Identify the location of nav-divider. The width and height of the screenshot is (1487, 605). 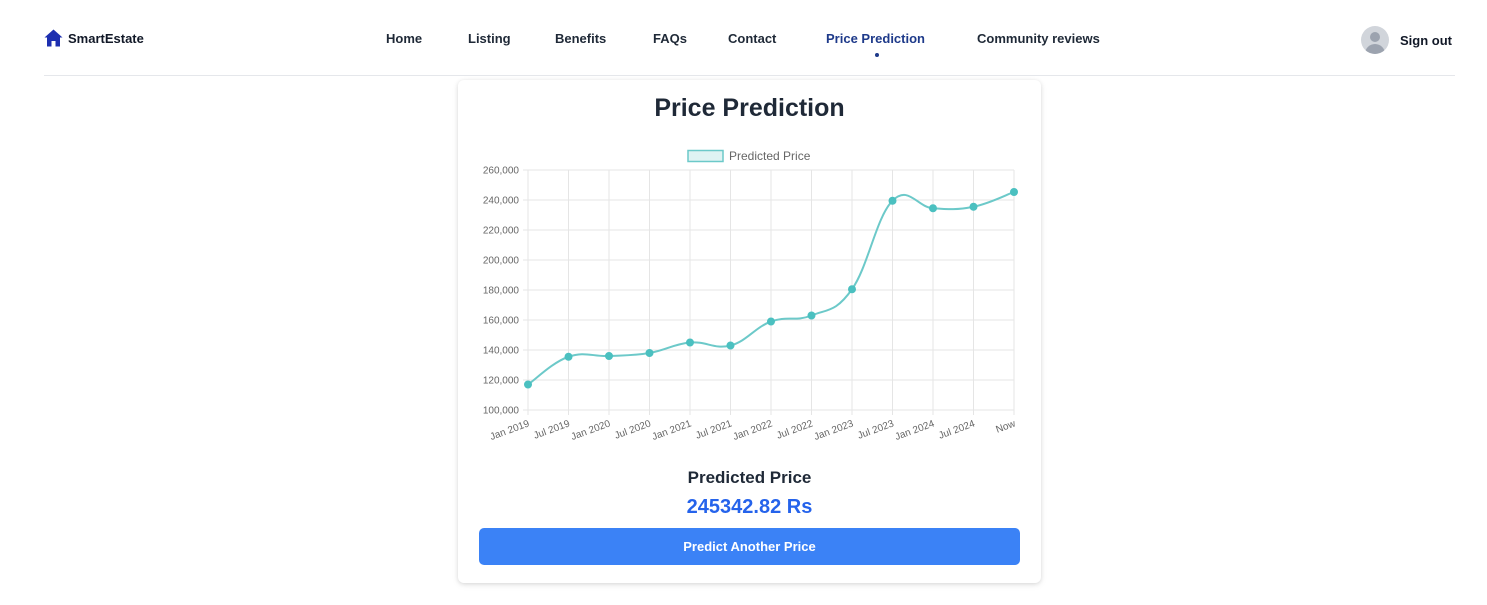
(749, 75).